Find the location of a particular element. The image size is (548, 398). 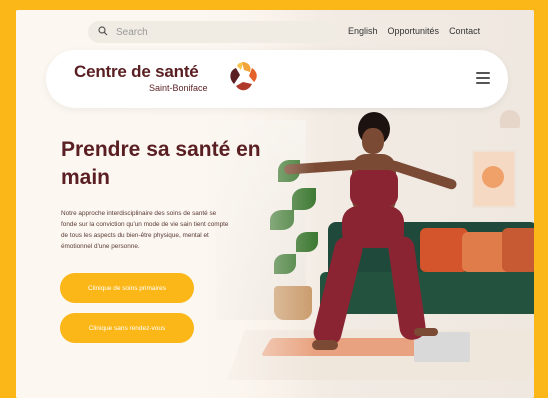

utility-nav: English Opportunités Contact is located at coordinates (414, 31).